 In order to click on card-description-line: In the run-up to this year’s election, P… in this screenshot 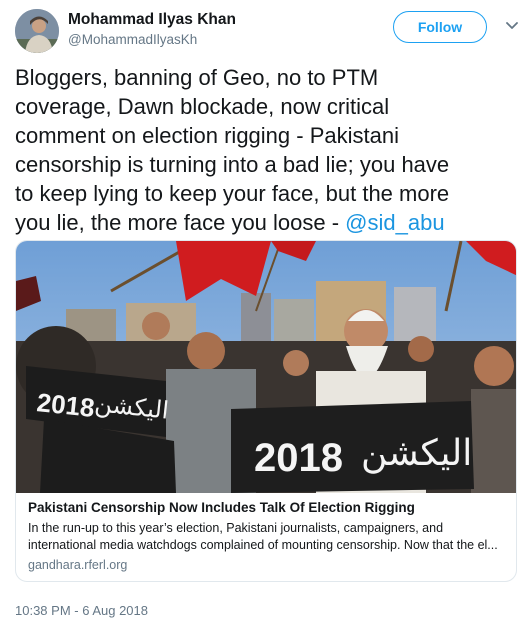, I will do `click(236, 528)`.